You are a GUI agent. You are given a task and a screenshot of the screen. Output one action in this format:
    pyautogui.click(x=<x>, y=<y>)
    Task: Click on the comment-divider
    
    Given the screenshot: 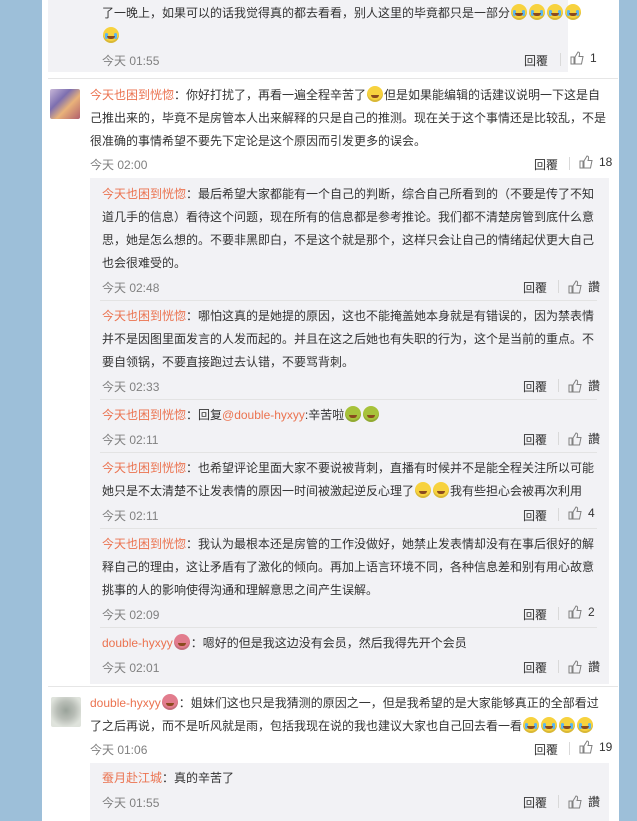 What is the action you would take?
    pyautogui.click(x=333, y=78)
    